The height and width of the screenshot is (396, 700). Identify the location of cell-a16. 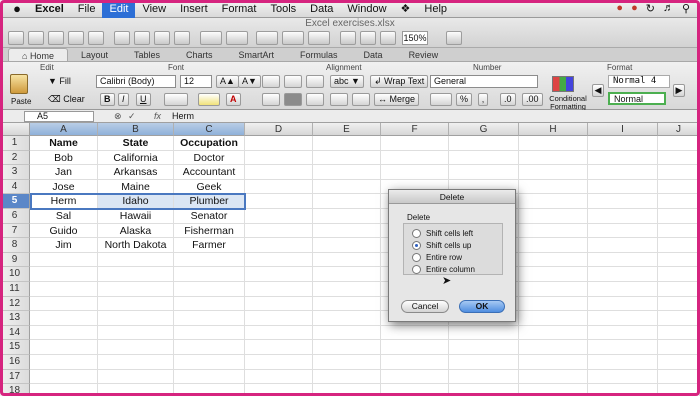
(64, 362).